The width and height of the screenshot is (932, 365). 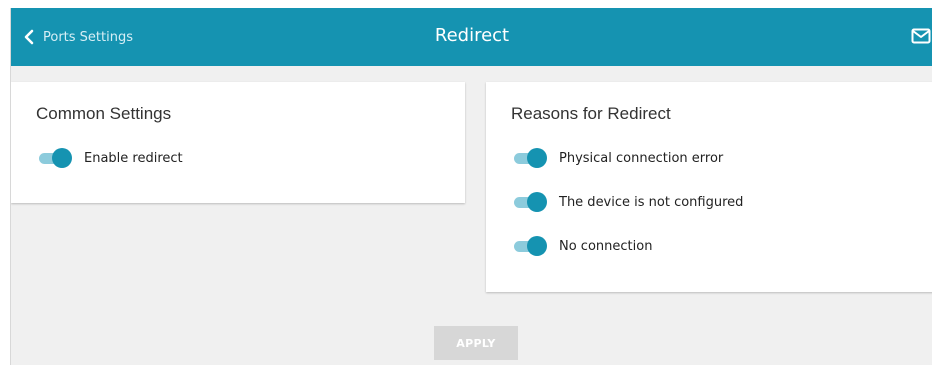 I want to click on physical-connection-error-row: Physical connection error, so click(x=617, y=158).